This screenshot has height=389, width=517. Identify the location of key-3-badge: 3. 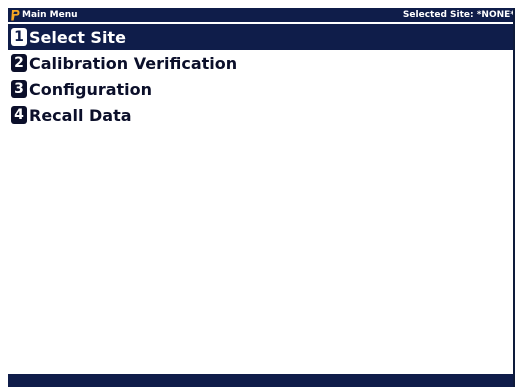
(19, 89).